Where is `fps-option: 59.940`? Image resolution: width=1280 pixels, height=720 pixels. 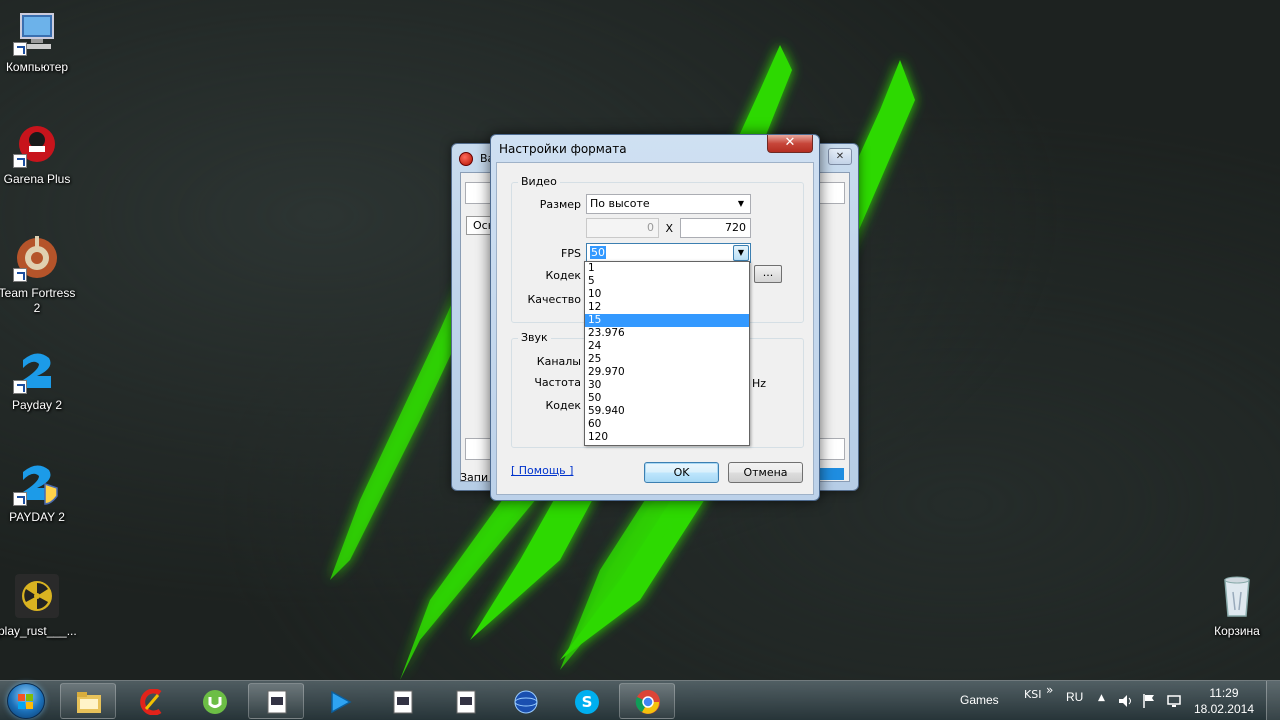
fps-option: 59.940 is located at coordinates (667, 411).